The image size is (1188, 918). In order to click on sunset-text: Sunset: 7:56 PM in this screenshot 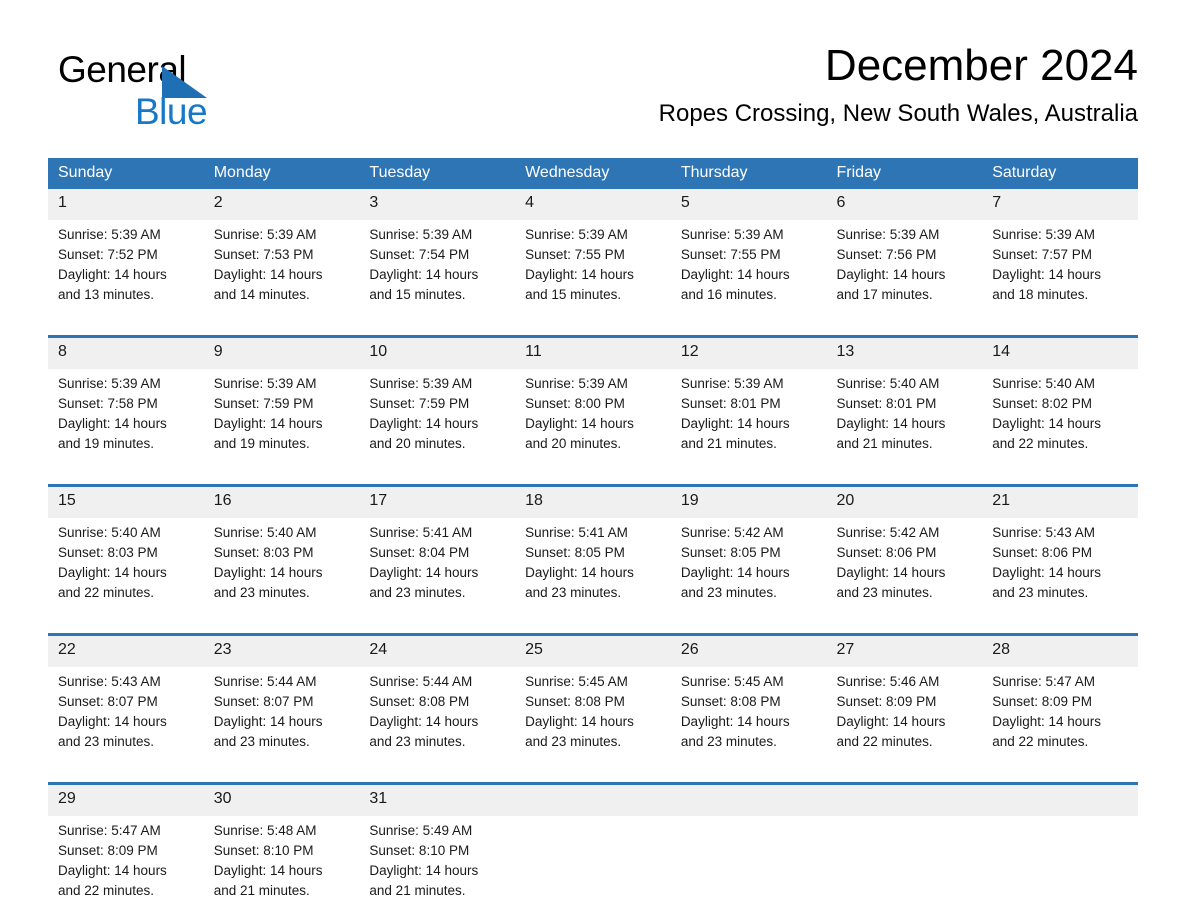, I will do `click(886, 254)`.